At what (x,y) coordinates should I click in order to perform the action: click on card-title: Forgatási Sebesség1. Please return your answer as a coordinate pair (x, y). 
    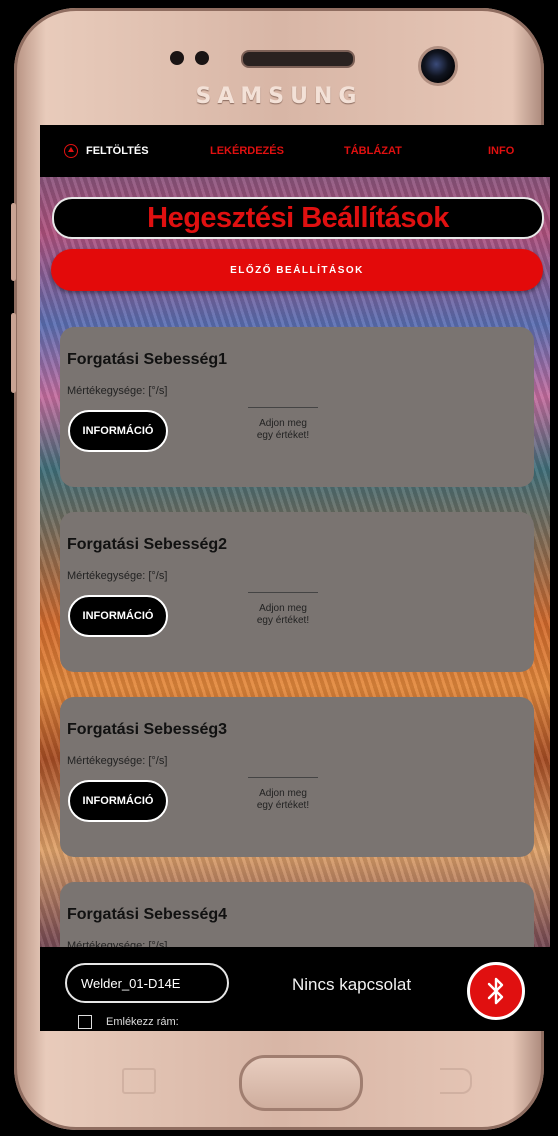
    Looking at the image, I should click on (147, 359).